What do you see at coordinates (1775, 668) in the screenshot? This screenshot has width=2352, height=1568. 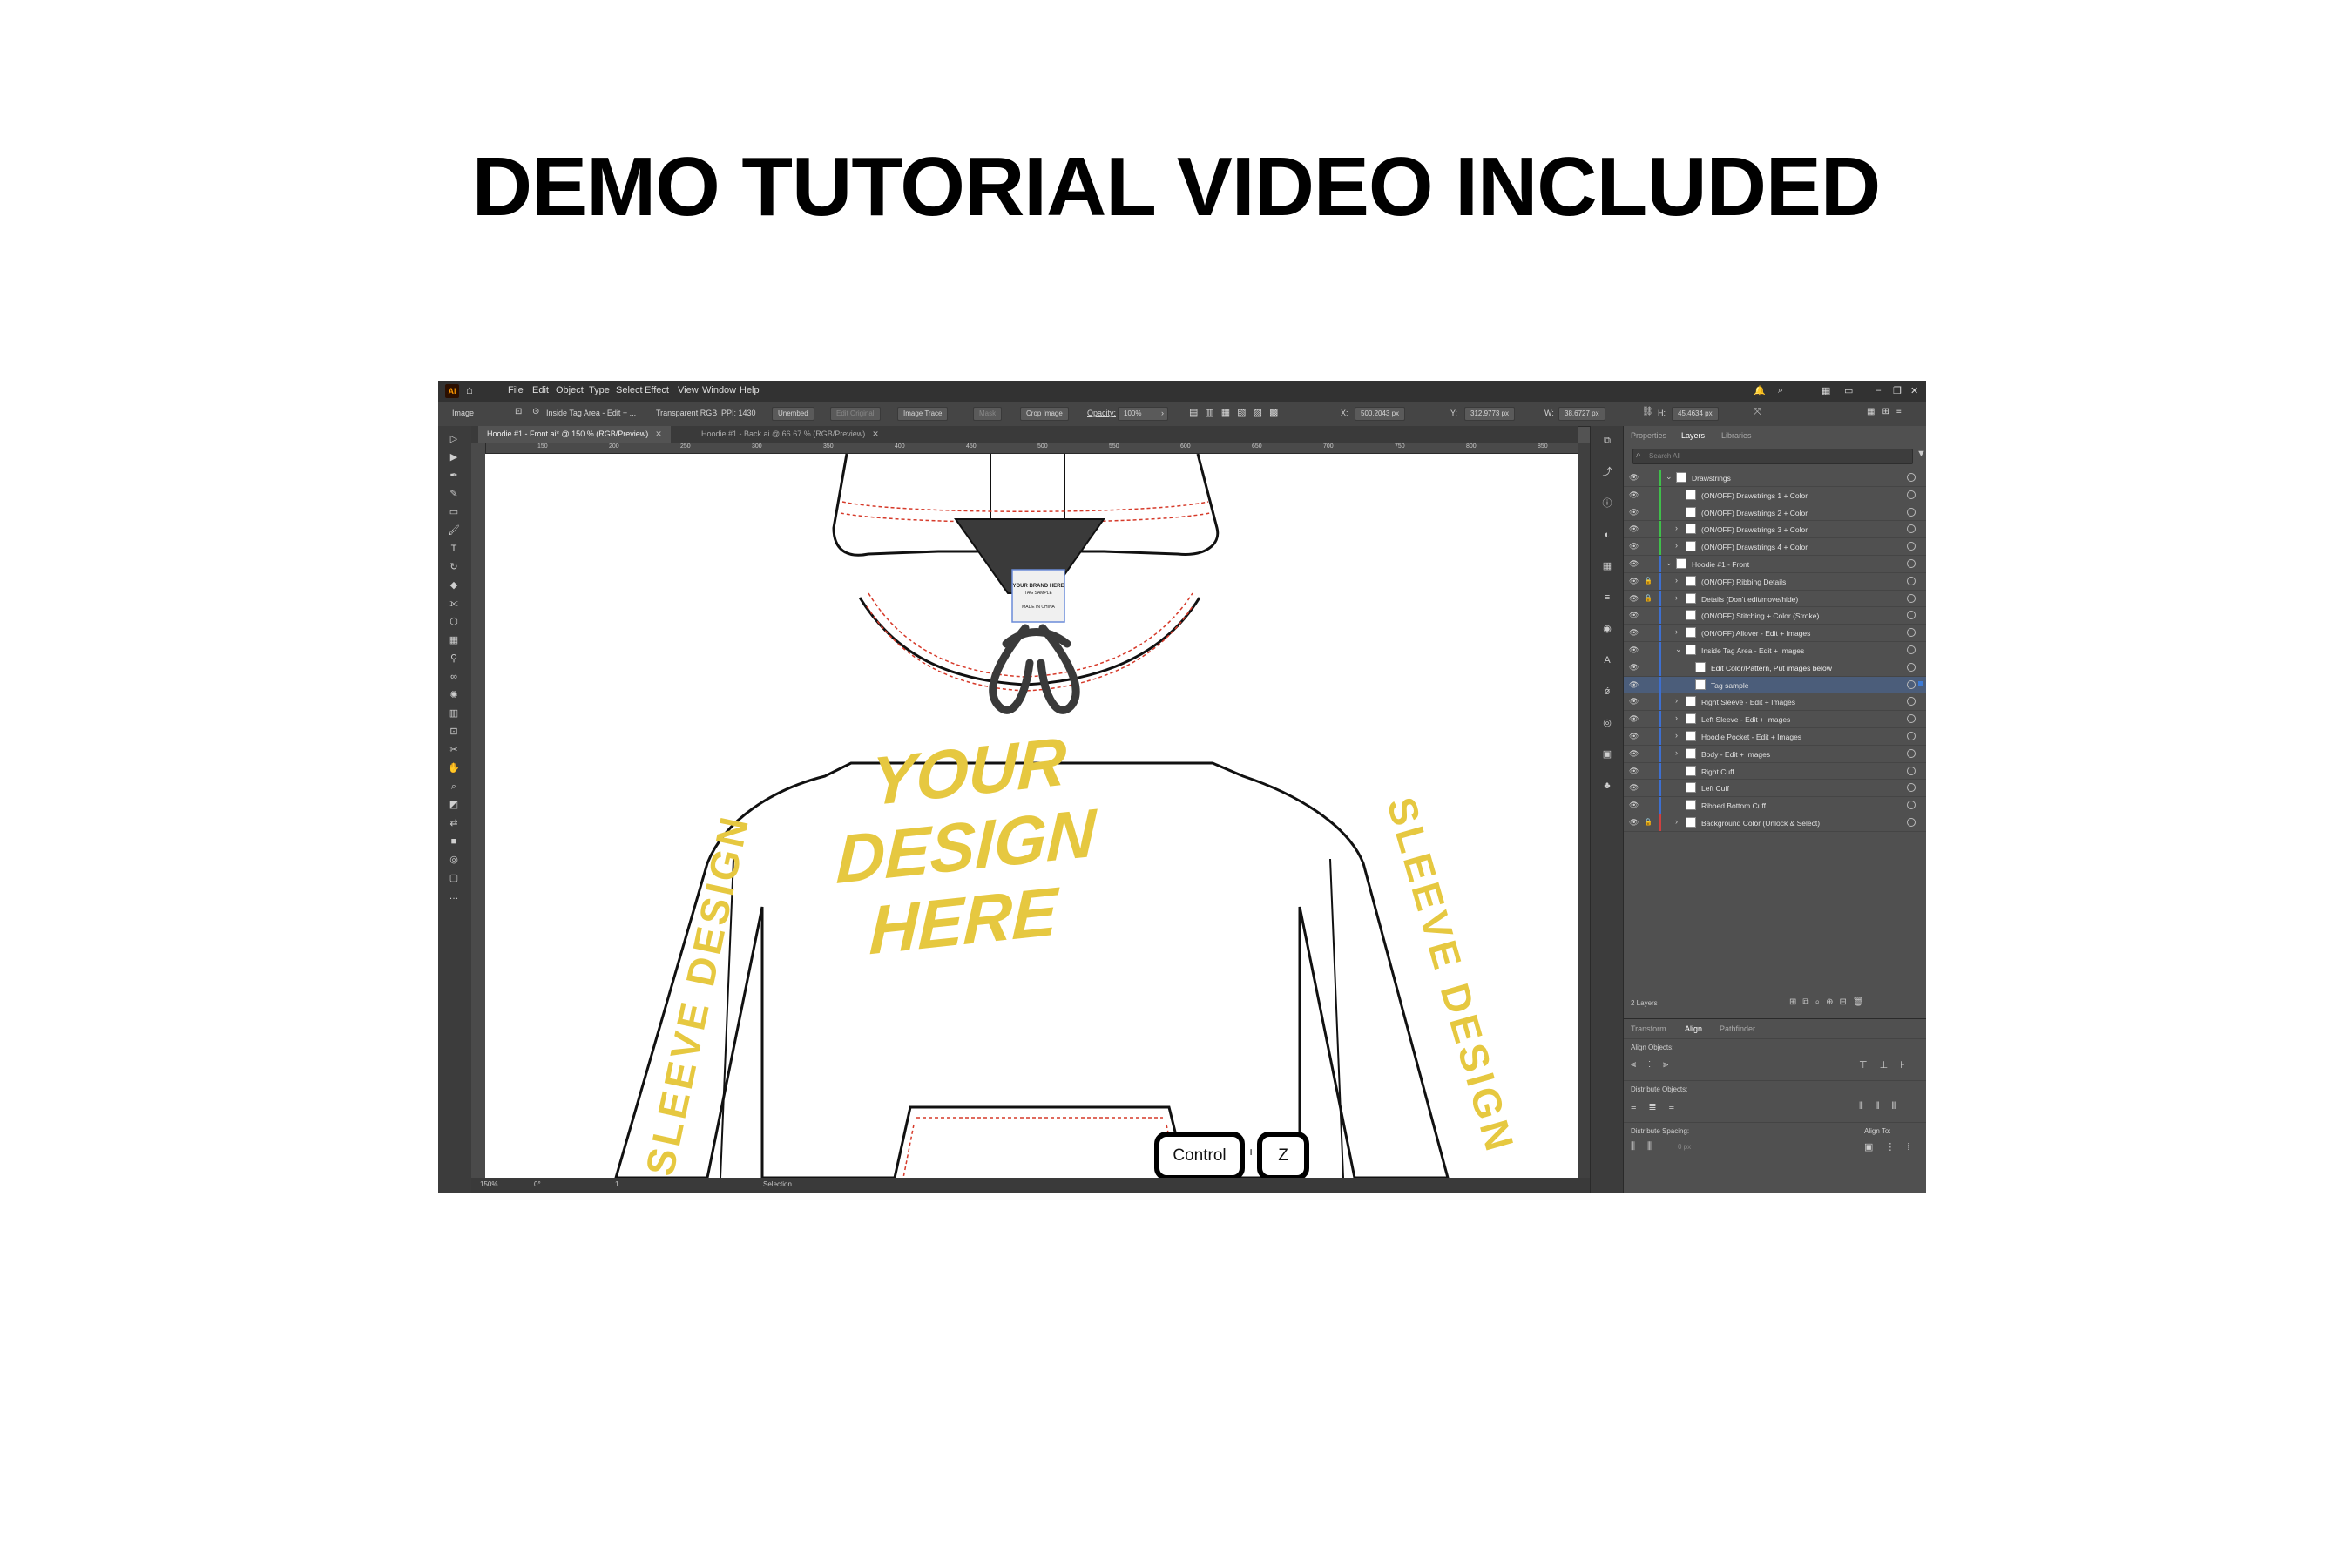 I see `layer-row: 👁 Edit Color/Pattern, Put images below` at bounding box center [1775, 668].